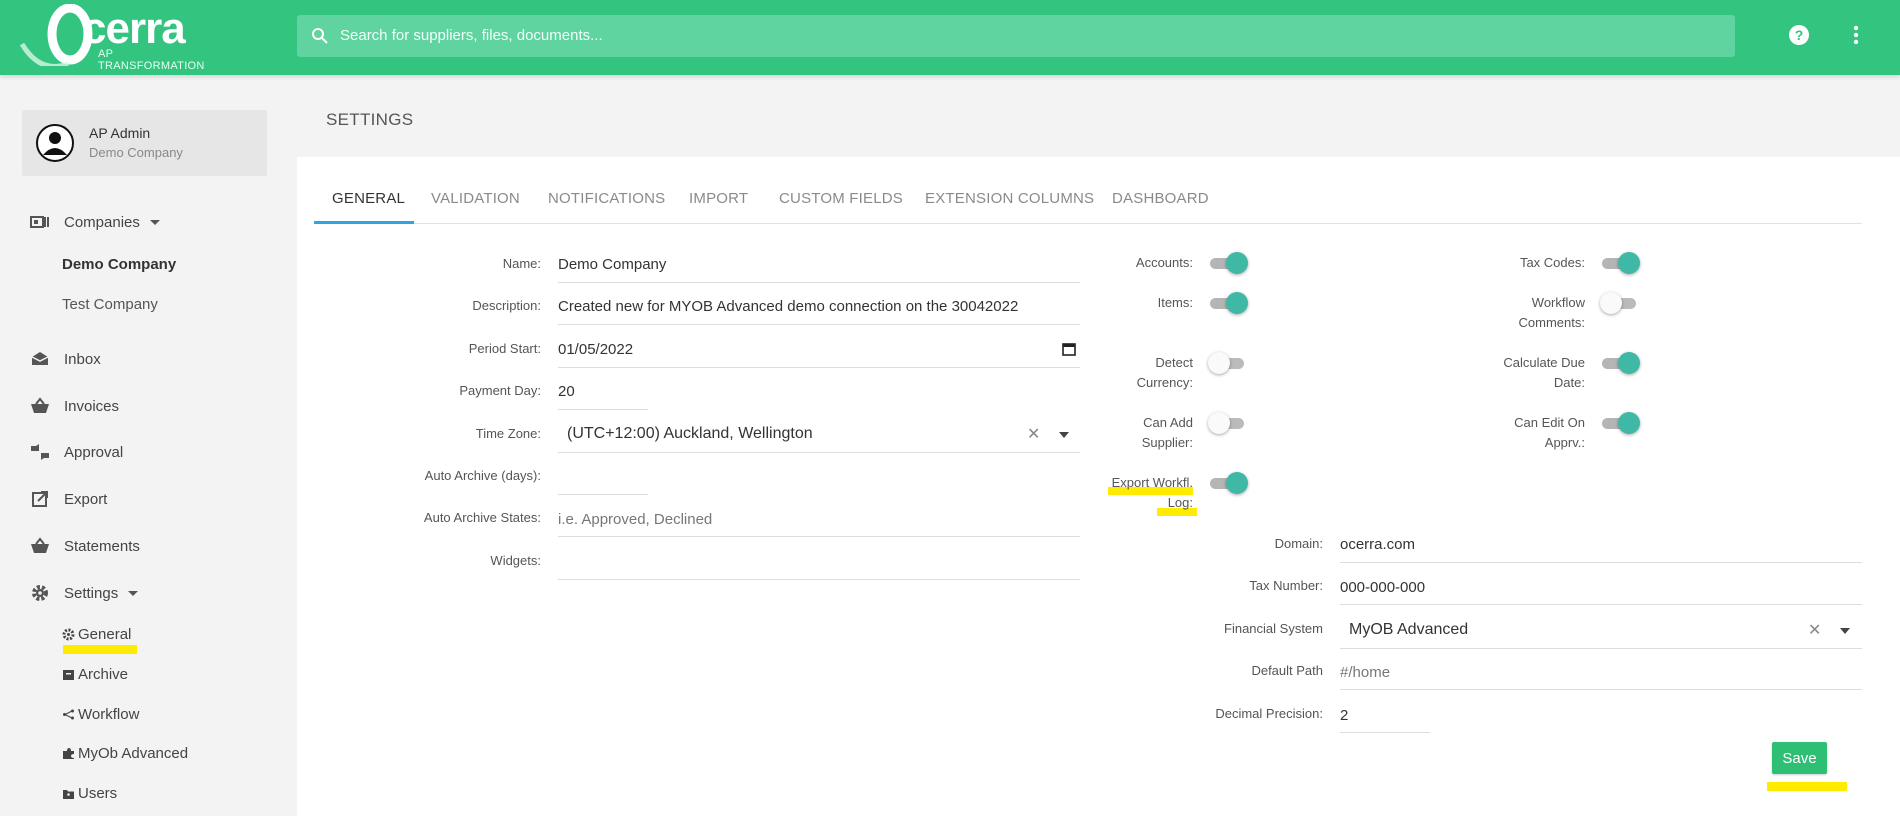 The image size is (1900, 816). Describe the element at coordinates (1228, 363) in the screenshot. I see `detect-currency-toggle` at that location.